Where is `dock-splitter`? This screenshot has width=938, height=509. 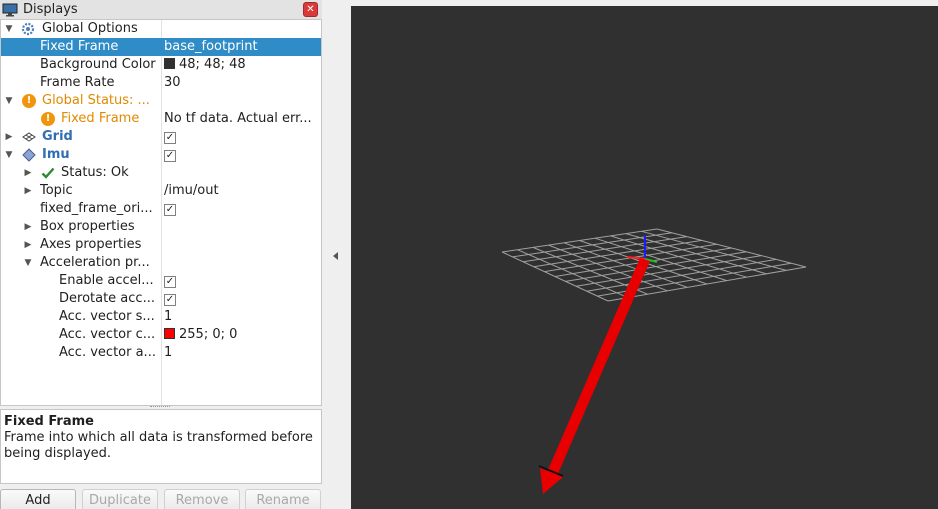
dock-splitter is located at coordinates (336, 254).